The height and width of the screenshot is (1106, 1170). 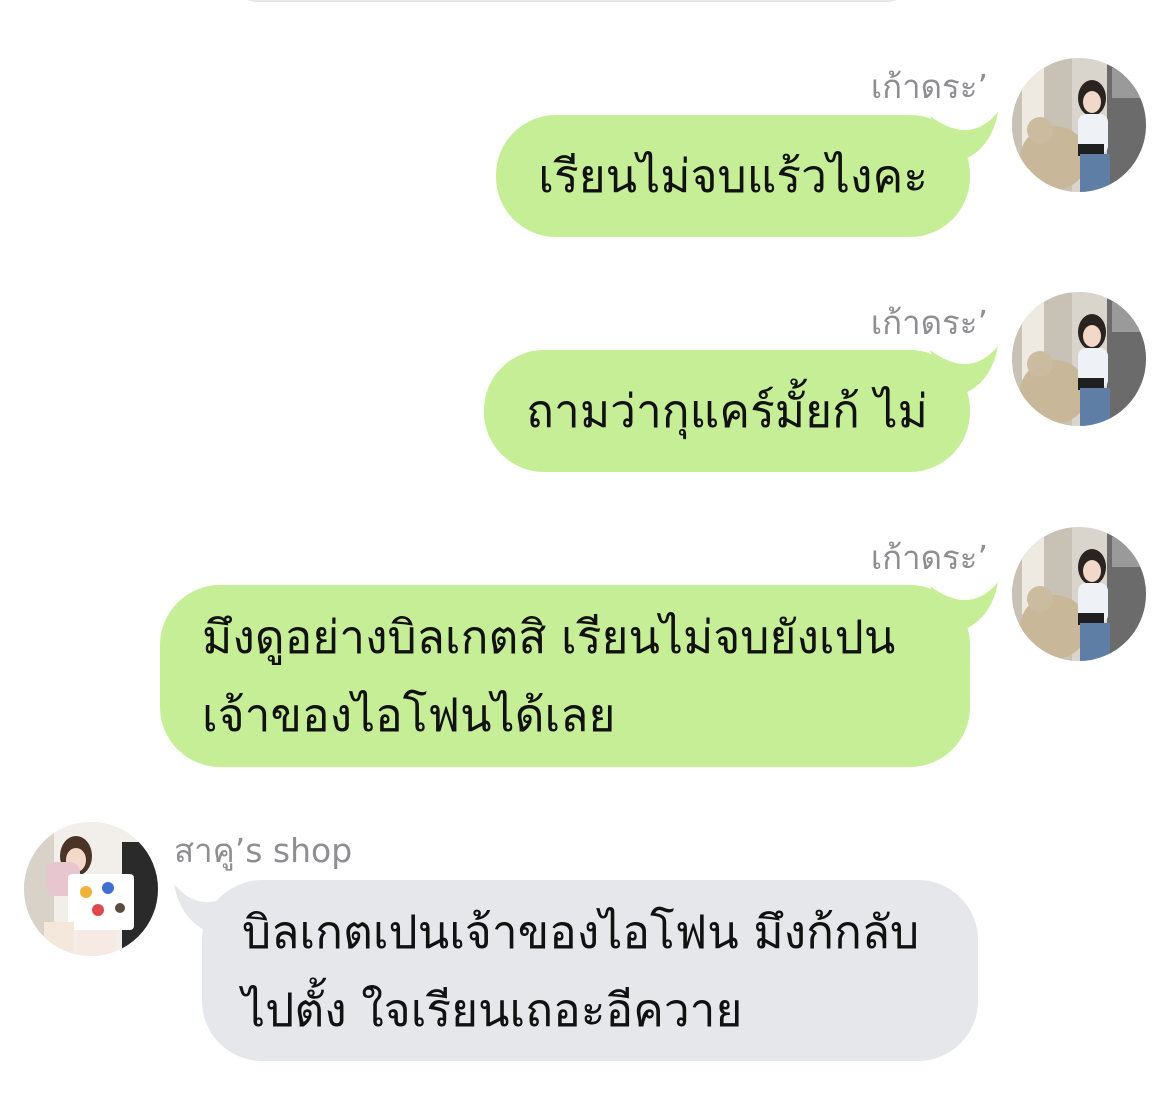 I want to click on previous-message-bubble, so click(x=572, y=1).